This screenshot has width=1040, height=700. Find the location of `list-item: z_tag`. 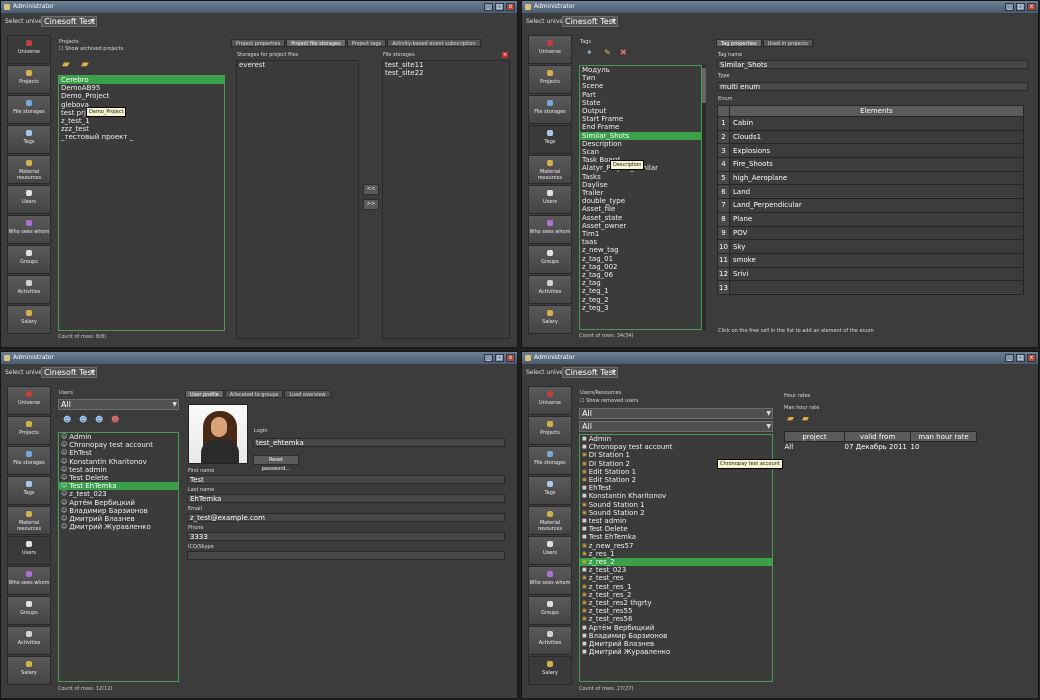

list-item: z_tag is located at coordinates (642, 283).